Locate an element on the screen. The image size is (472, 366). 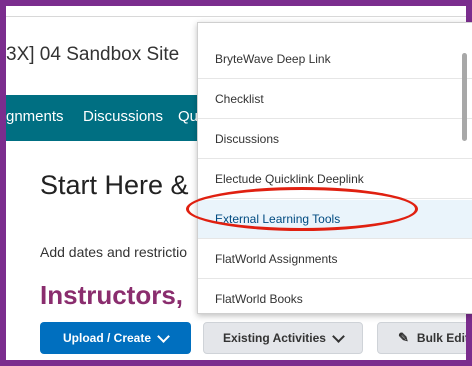
nav-item-discussions: Discussions is located at coordinates (123, 116).